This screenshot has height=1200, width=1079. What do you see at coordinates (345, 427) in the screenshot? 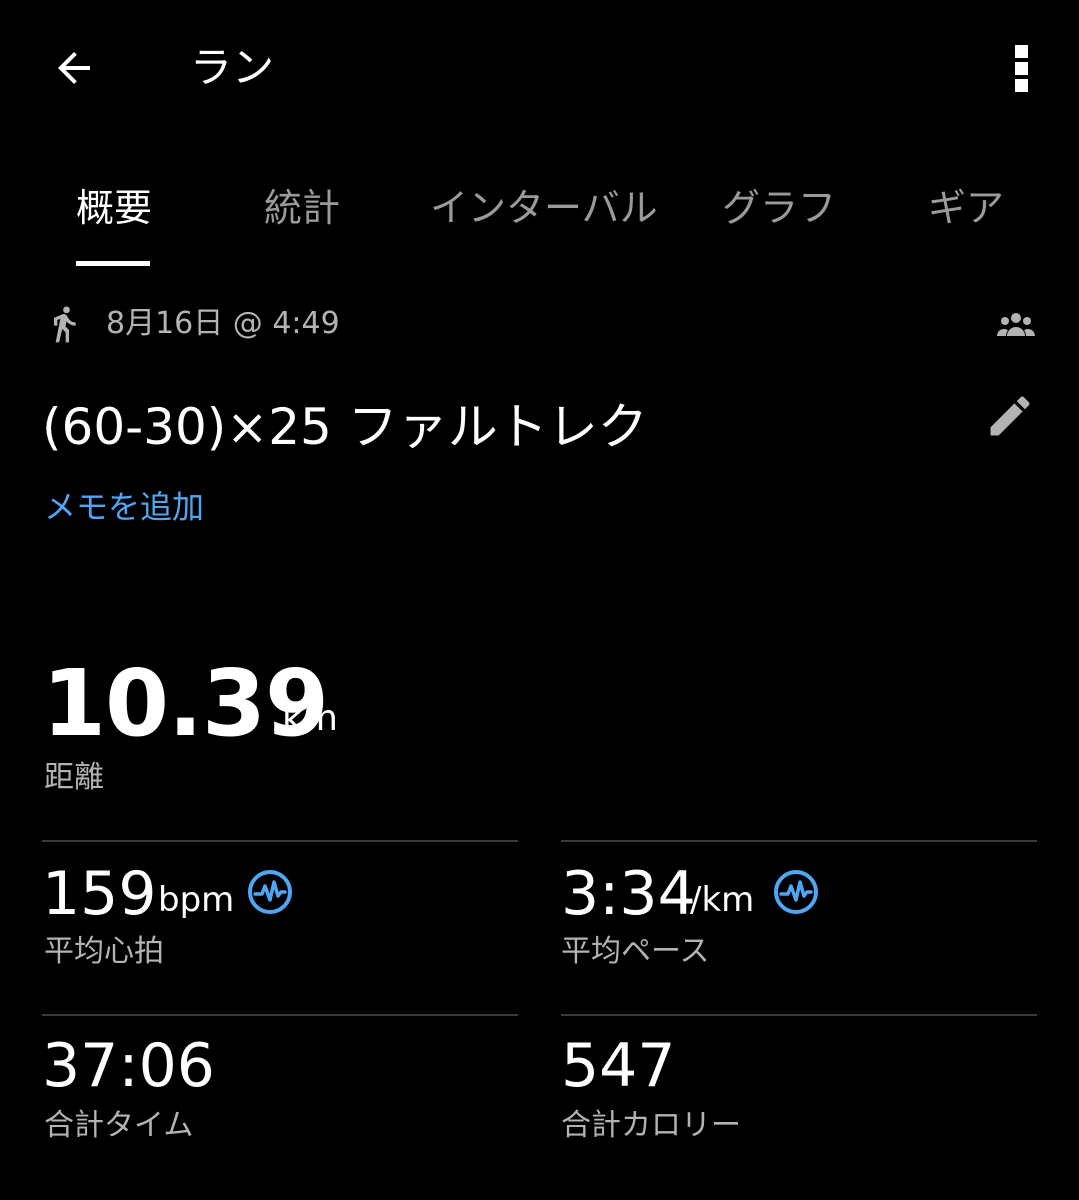
I see `activity-name: (60-30)×25 ファルトレク` at bounding box center [345, 427].